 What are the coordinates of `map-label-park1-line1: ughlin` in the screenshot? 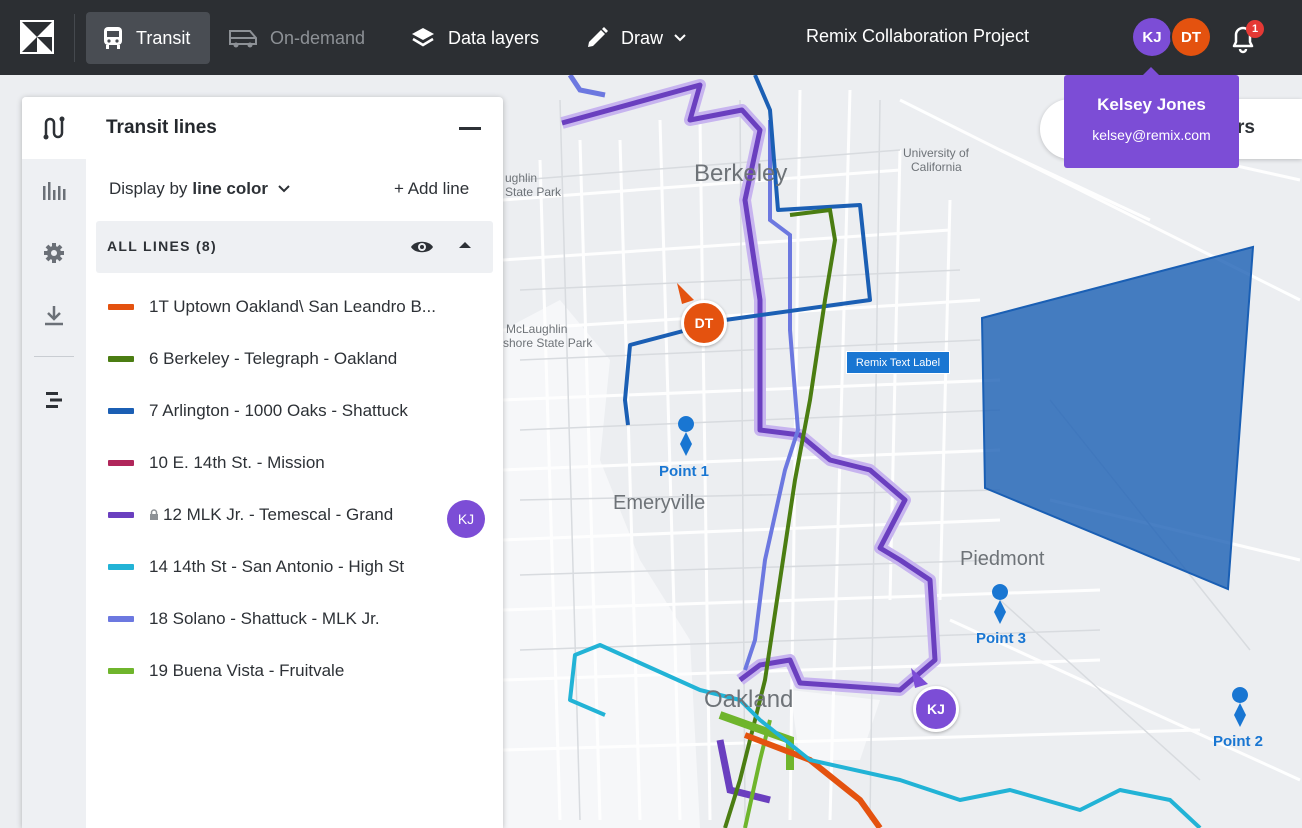 It's located at (521, 178).